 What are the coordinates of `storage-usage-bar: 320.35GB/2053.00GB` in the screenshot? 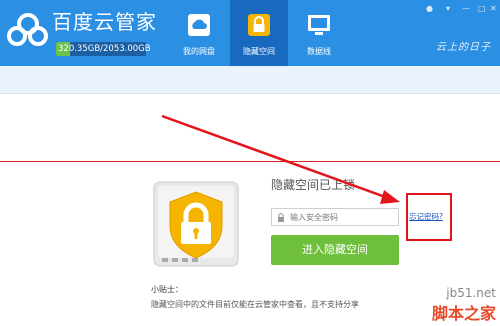 It's located at (103, 49).